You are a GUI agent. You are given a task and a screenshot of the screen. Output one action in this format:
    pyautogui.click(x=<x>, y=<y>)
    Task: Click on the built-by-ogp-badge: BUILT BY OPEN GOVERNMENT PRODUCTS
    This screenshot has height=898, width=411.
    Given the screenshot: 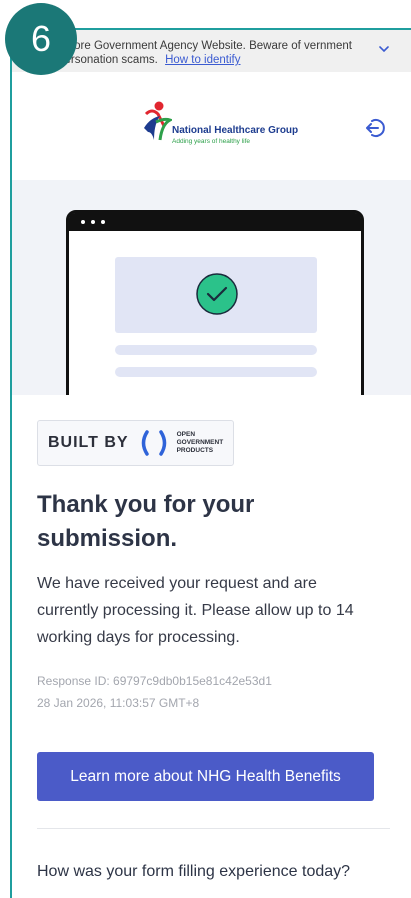 What is the action you would take?
    pyautogui.click(x=135, y=443)
    